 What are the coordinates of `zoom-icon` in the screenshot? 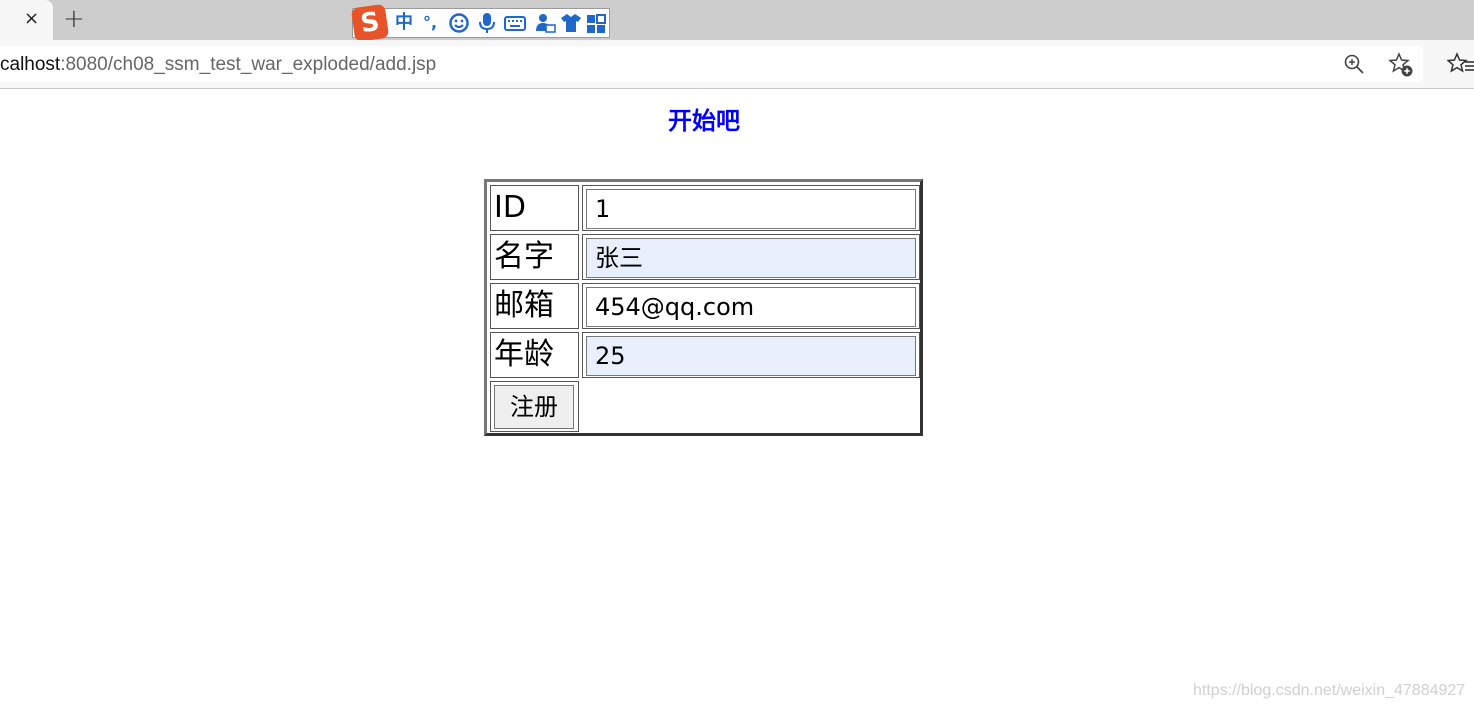 It's located at (1354, 66).